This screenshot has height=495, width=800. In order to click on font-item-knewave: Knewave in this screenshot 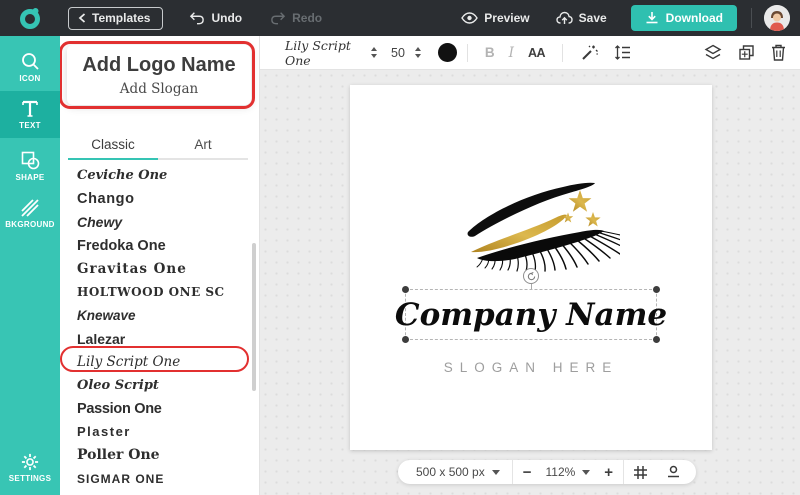, I will do `click(160, 315)`.